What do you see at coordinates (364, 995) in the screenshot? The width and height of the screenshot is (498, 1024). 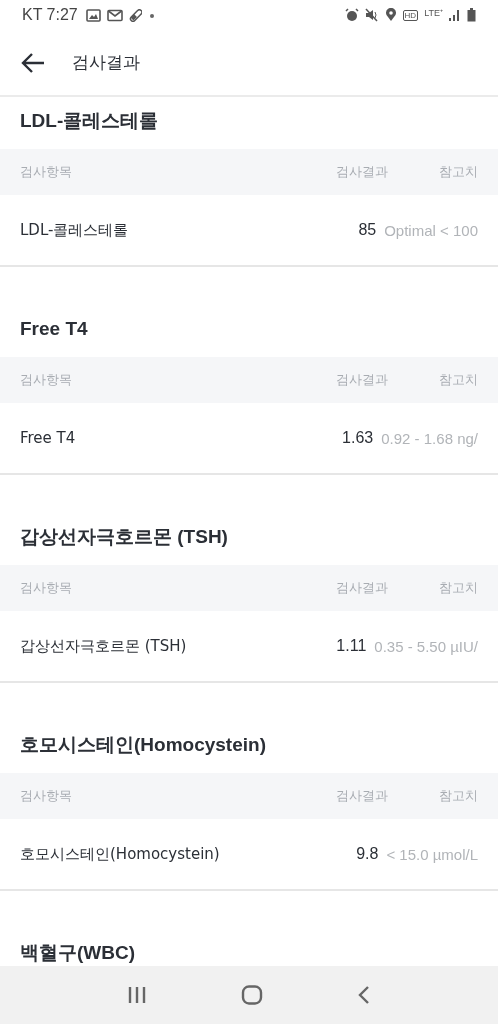 I see `back-icon` at bounding box center [364, 995].